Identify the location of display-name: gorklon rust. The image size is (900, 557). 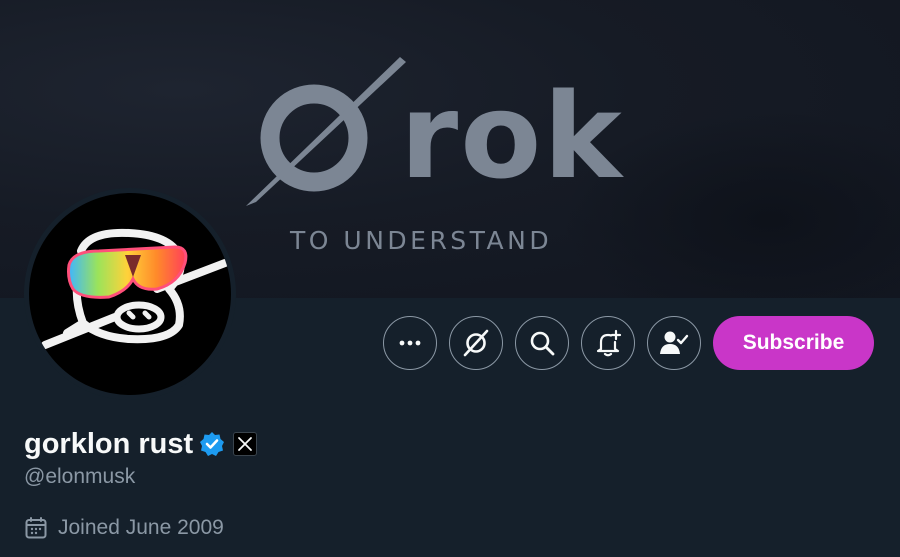
(109, 443).